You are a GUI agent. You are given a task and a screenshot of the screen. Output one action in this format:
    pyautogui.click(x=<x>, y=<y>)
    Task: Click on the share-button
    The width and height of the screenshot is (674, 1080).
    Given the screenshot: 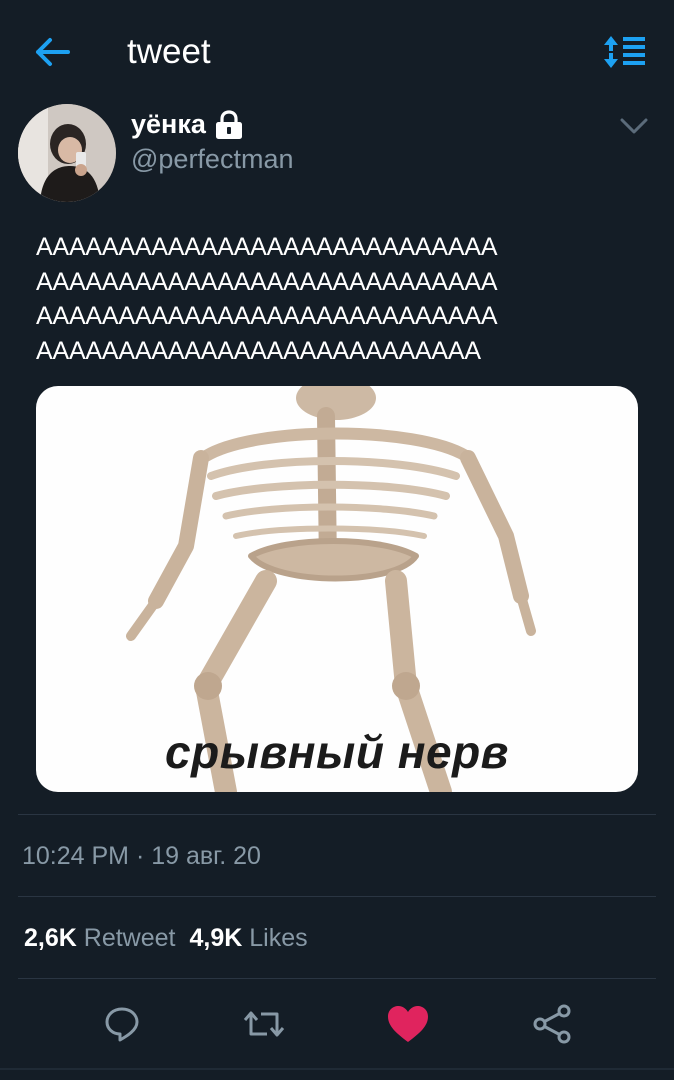 What is the action you would take?
    pyautogui.click(x=552, y=1024)
    